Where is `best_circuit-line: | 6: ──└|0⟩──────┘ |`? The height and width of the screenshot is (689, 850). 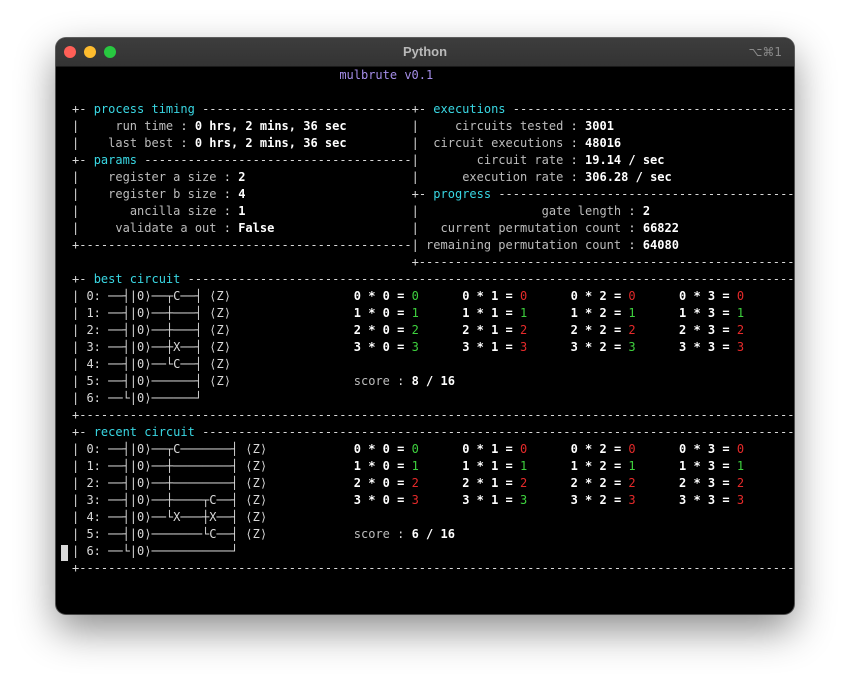 best_circuit-line: | 6: ──└|0⟩──────┘ | is located at coordinates (137, 398).